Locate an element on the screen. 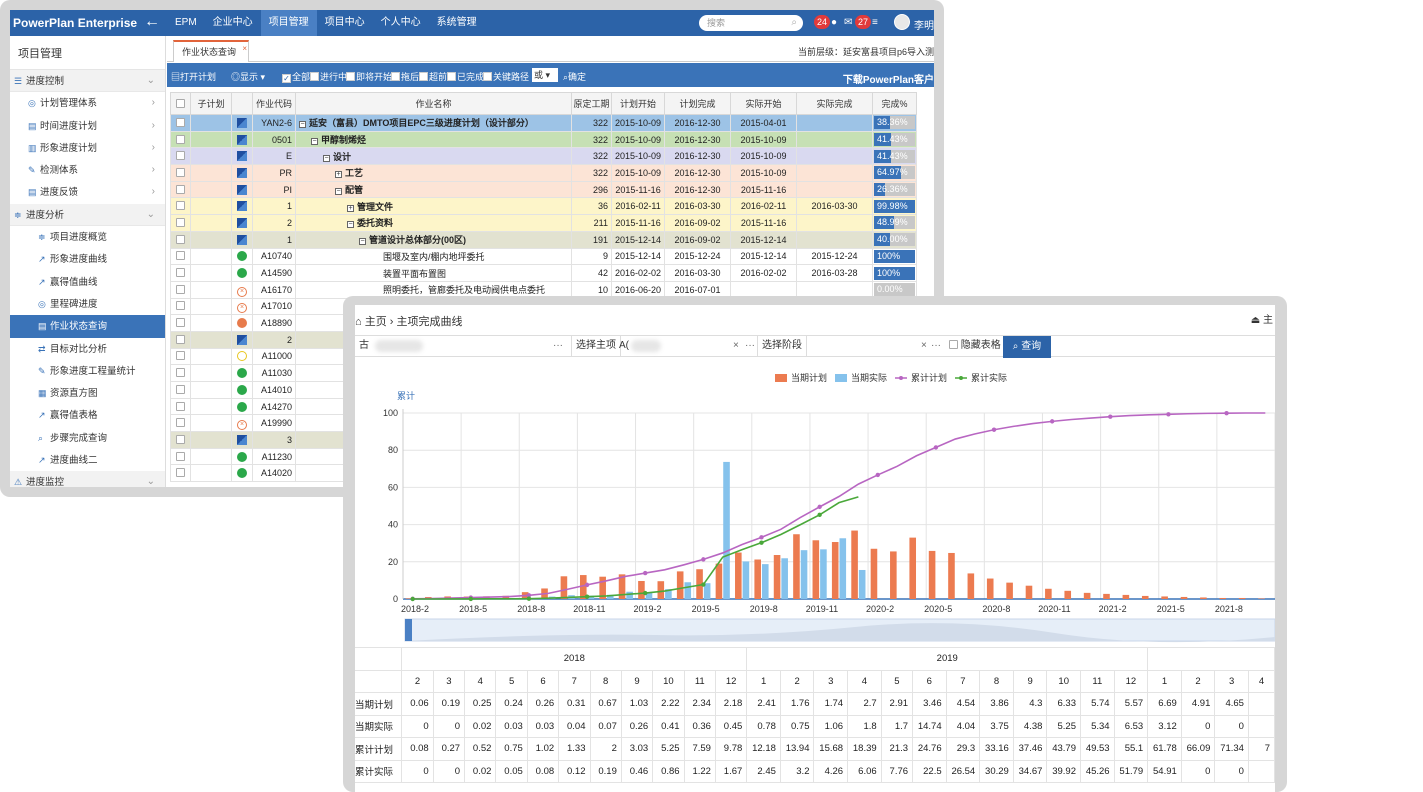  nav-item-3: 项目中心 is located at coordinates (345, 23).